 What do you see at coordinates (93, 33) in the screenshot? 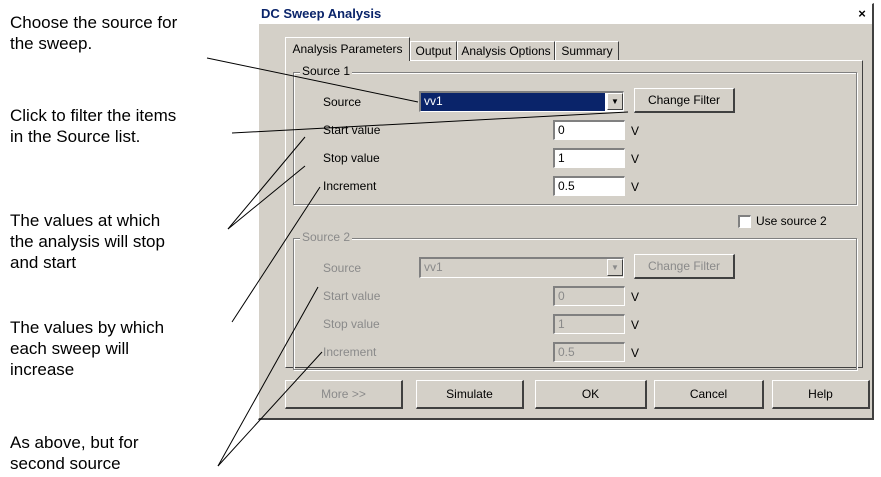
I see `annotation-choose-source: Choose the source for the sweep.` at bounding box center [93, 33].